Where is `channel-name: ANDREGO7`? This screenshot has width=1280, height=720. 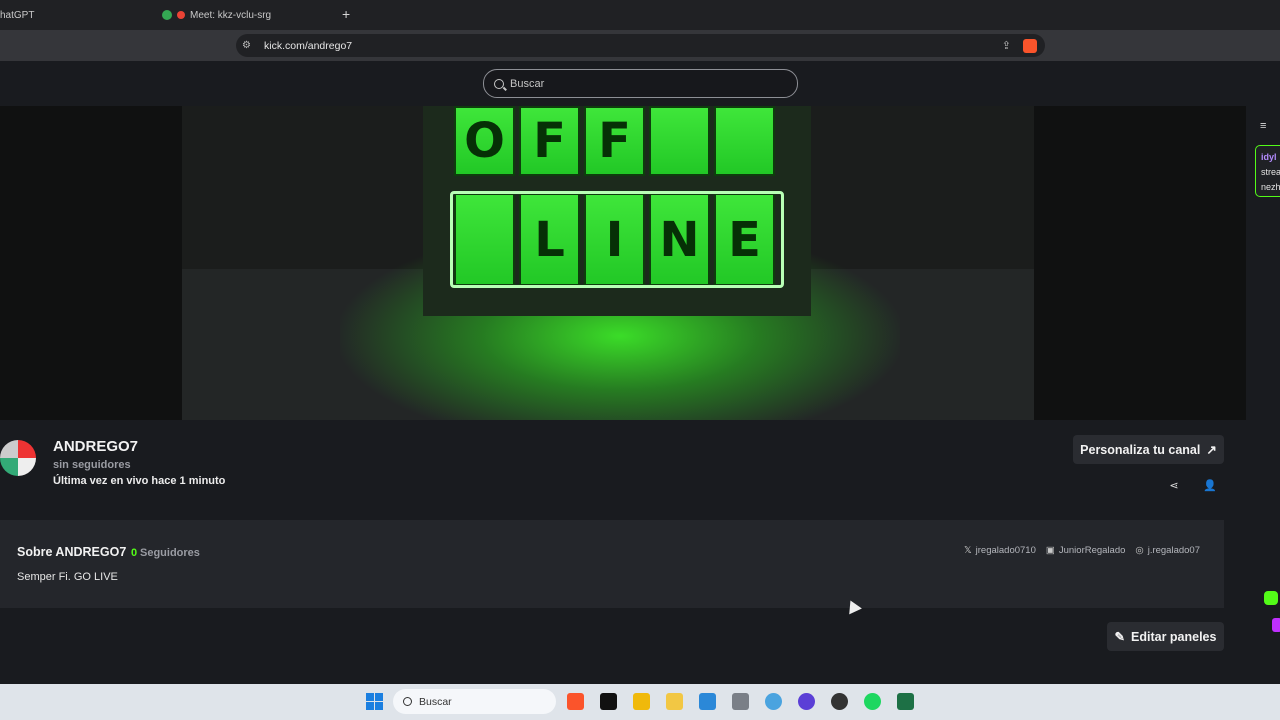 channel-name: ANDREGO7 is located at coordinates (96, 446).